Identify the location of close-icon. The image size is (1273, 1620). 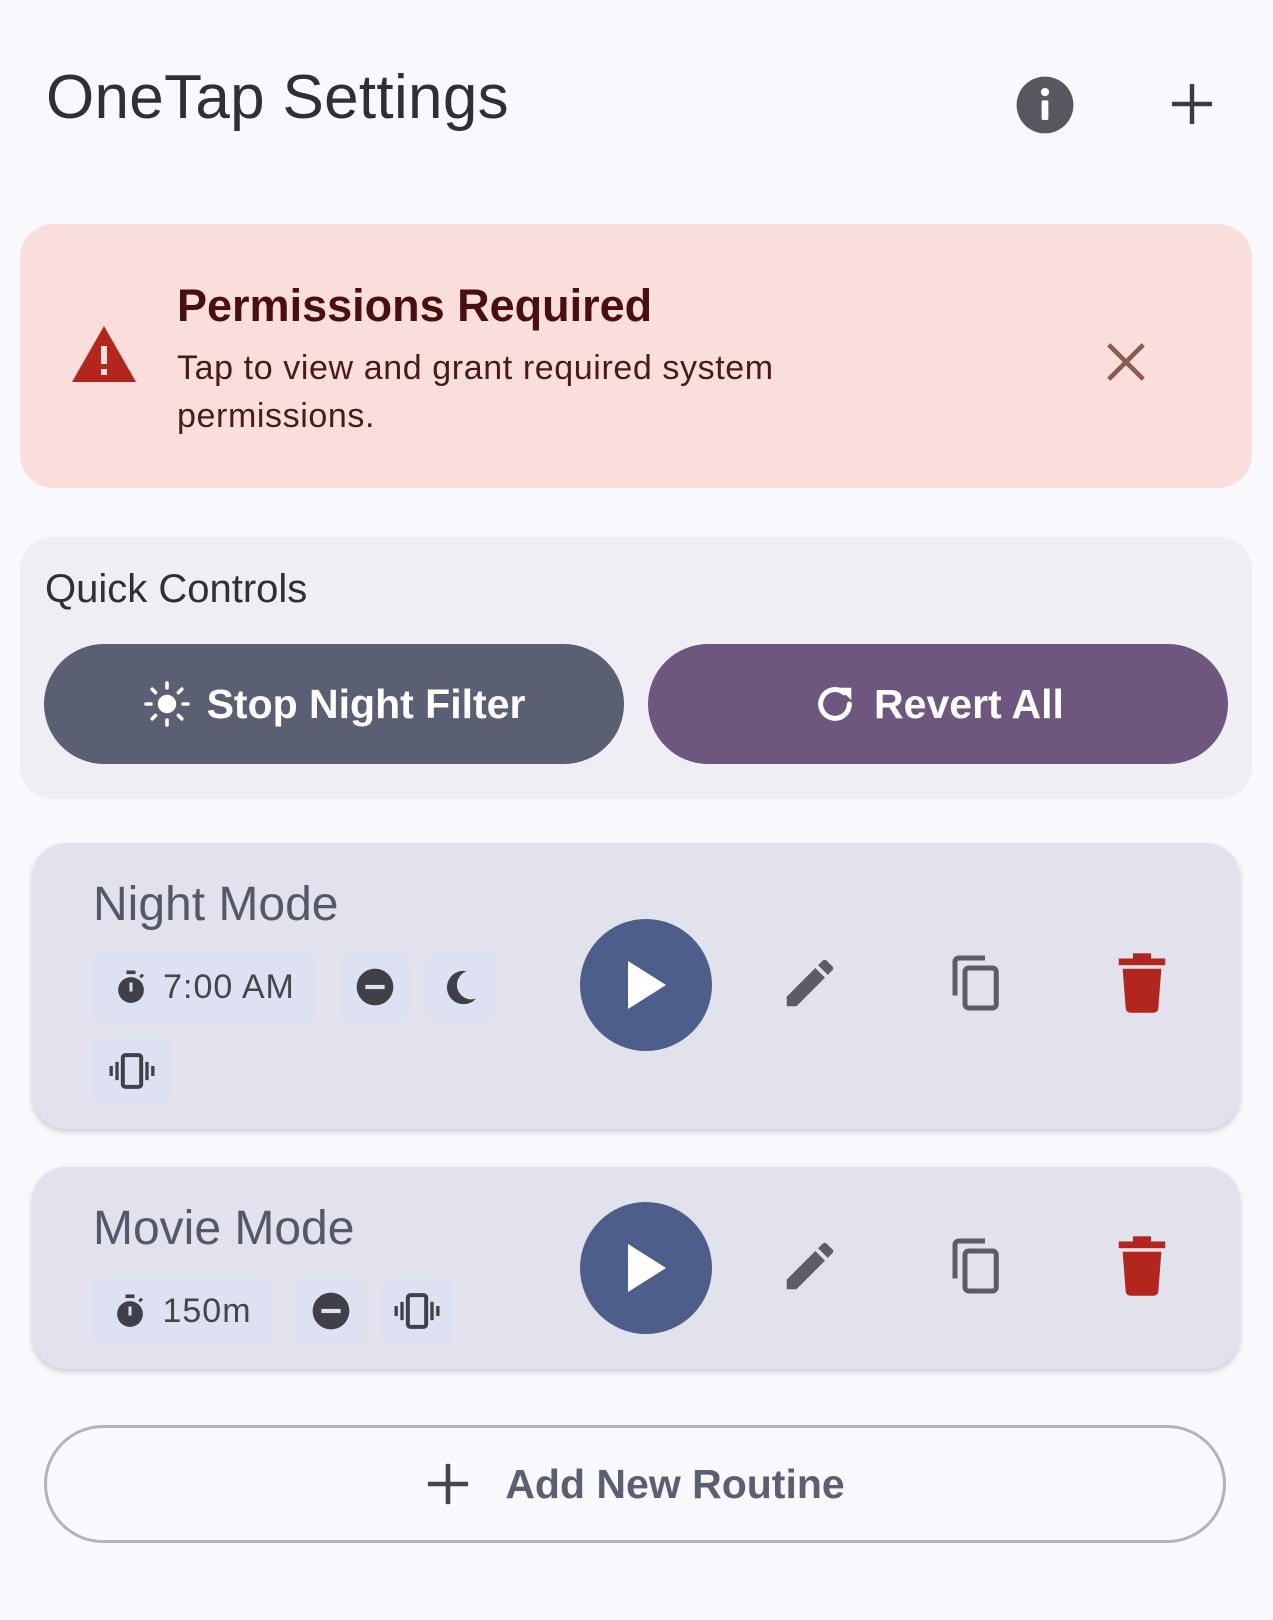
(1126, 362).